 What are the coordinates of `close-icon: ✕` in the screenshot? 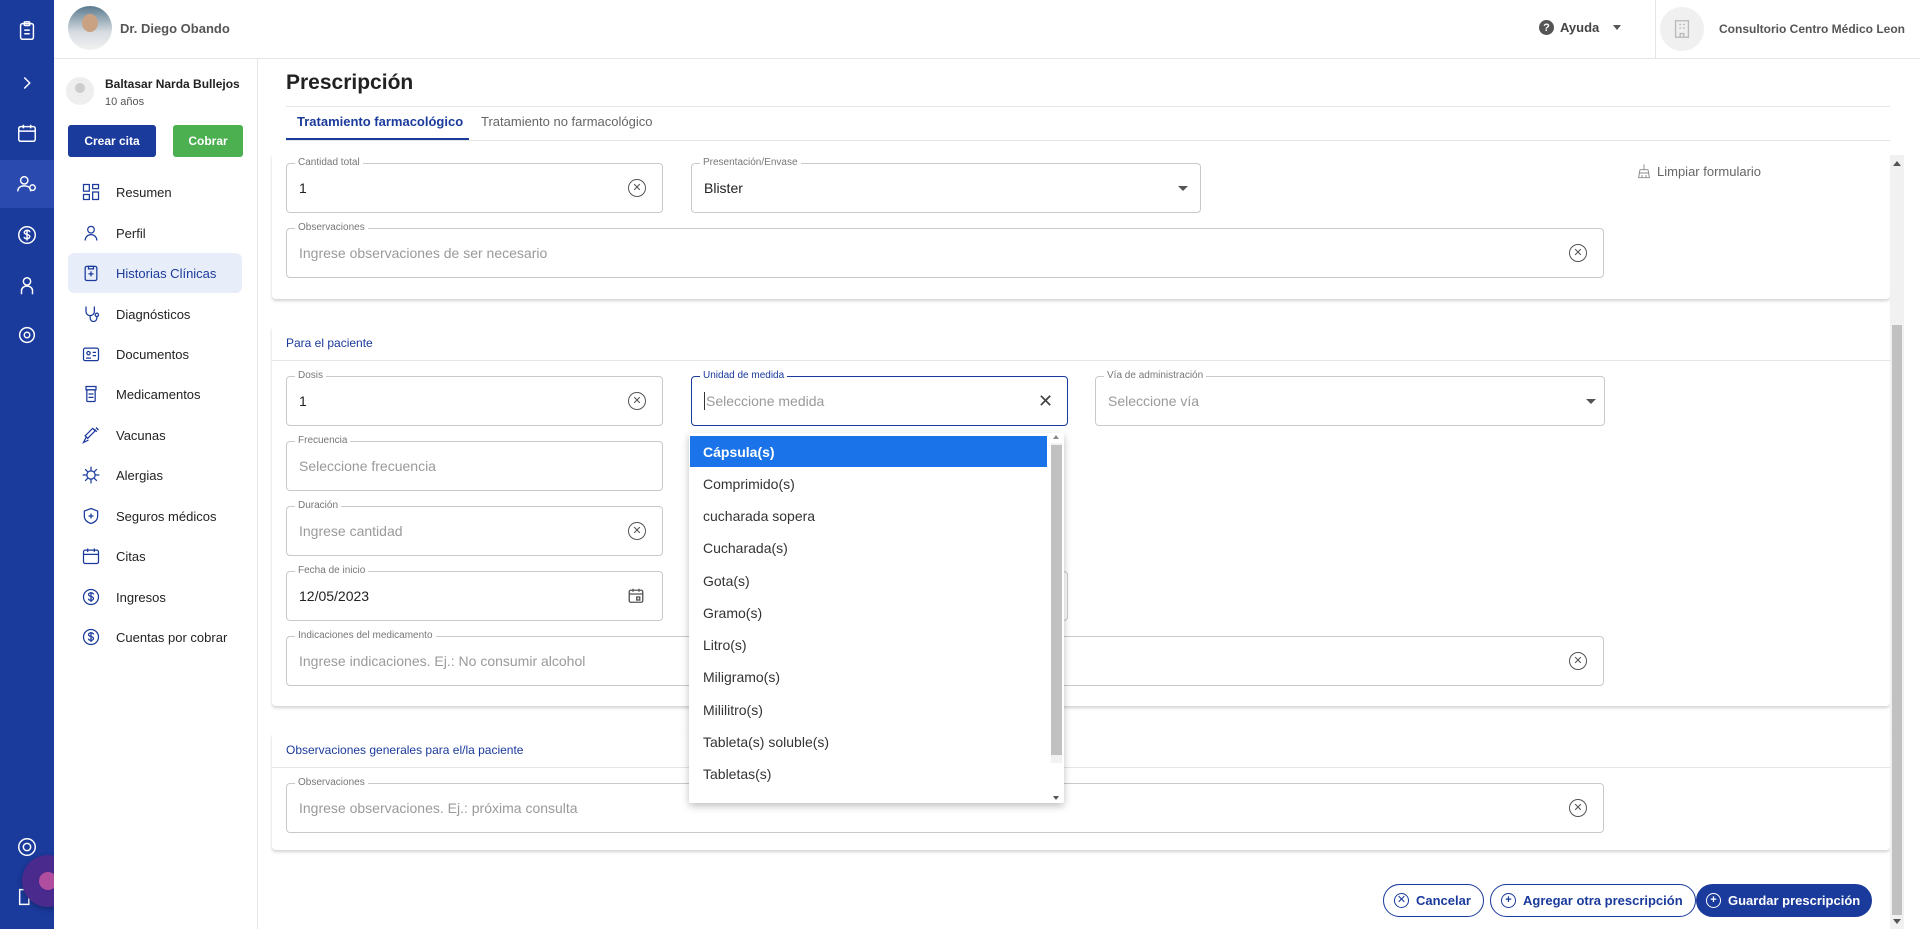 It's located at (1045, 401).